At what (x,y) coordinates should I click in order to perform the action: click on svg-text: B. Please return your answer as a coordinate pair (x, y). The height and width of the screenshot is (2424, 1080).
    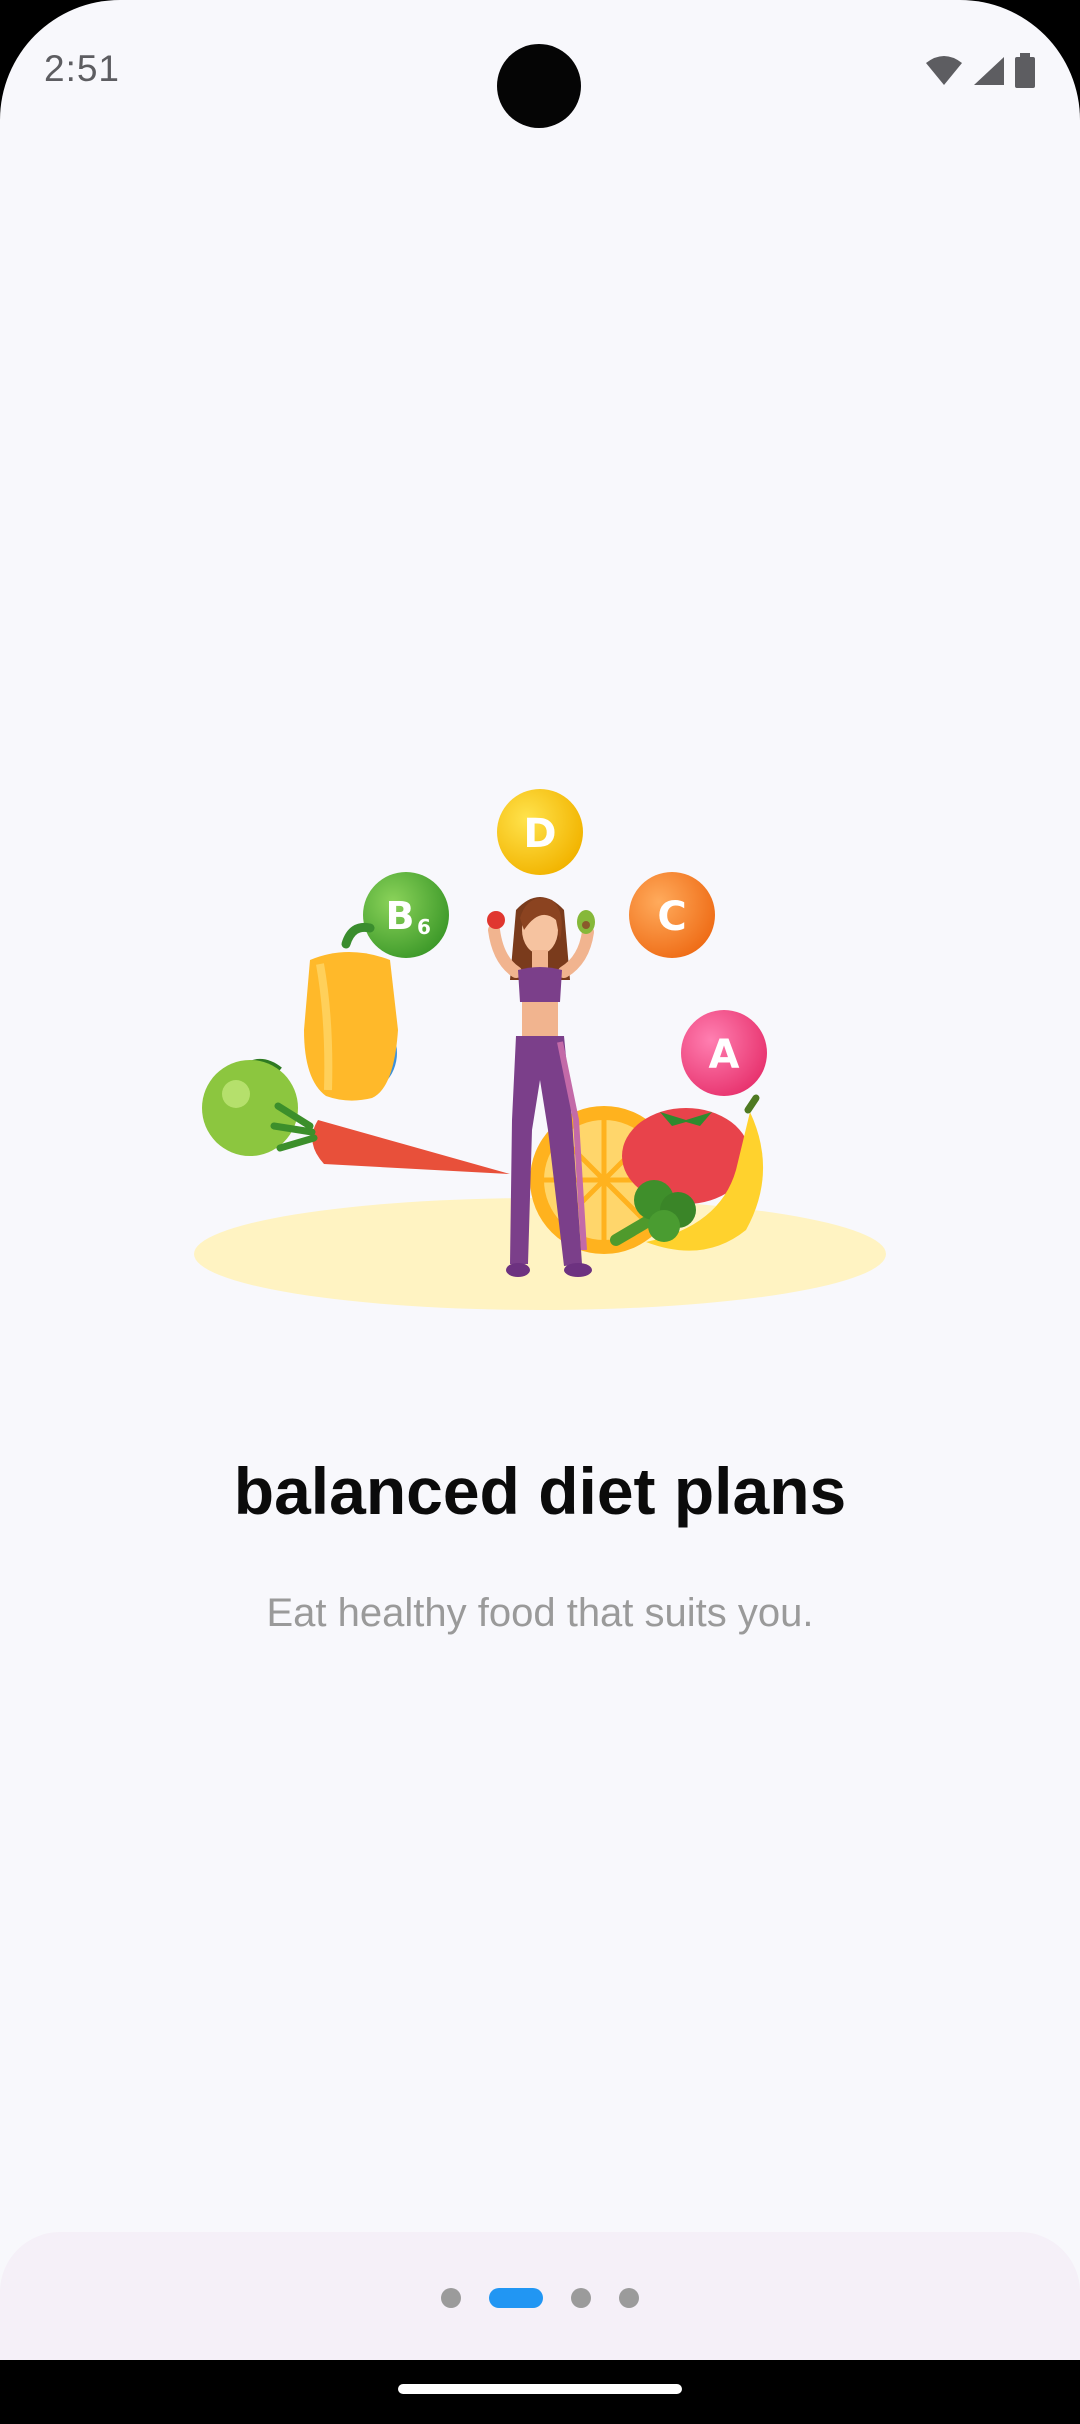
    Looking at the image, I should click on (400, 916).